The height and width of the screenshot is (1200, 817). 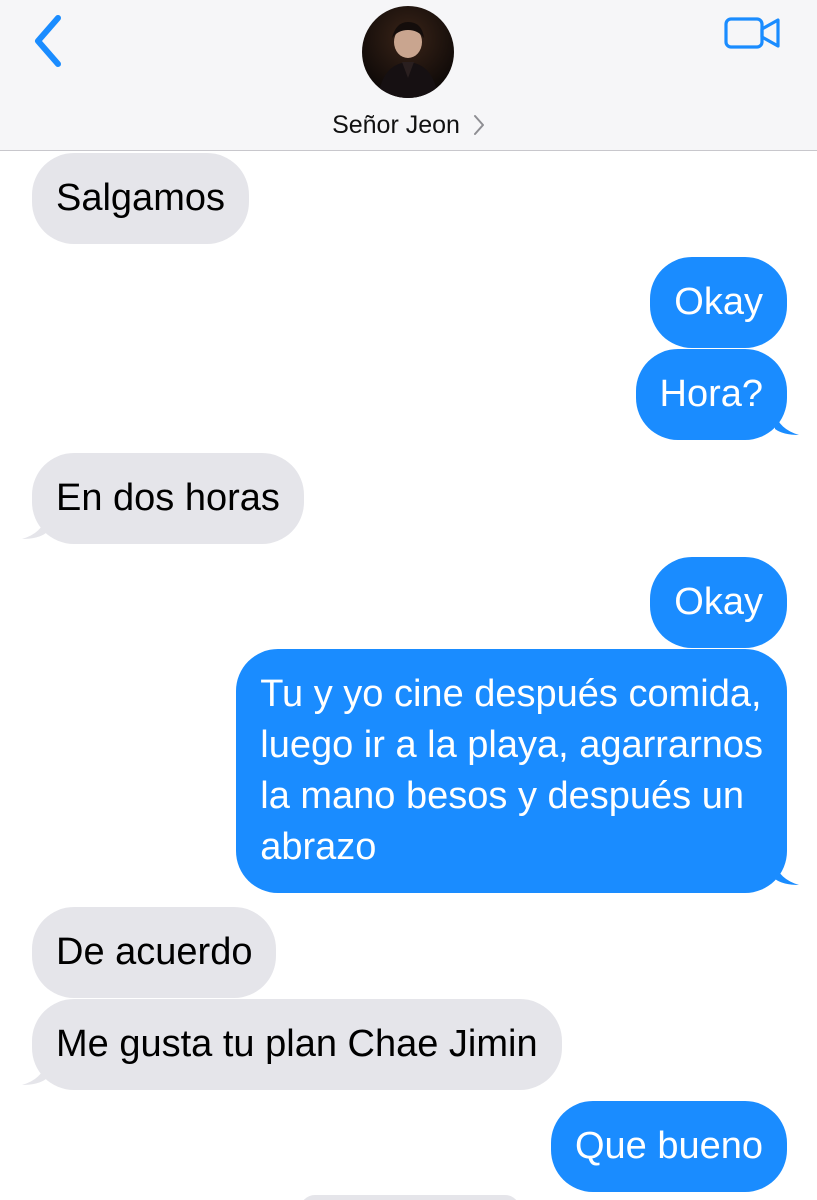 I want to click on avatar-photo, so click(x=408, y=52).